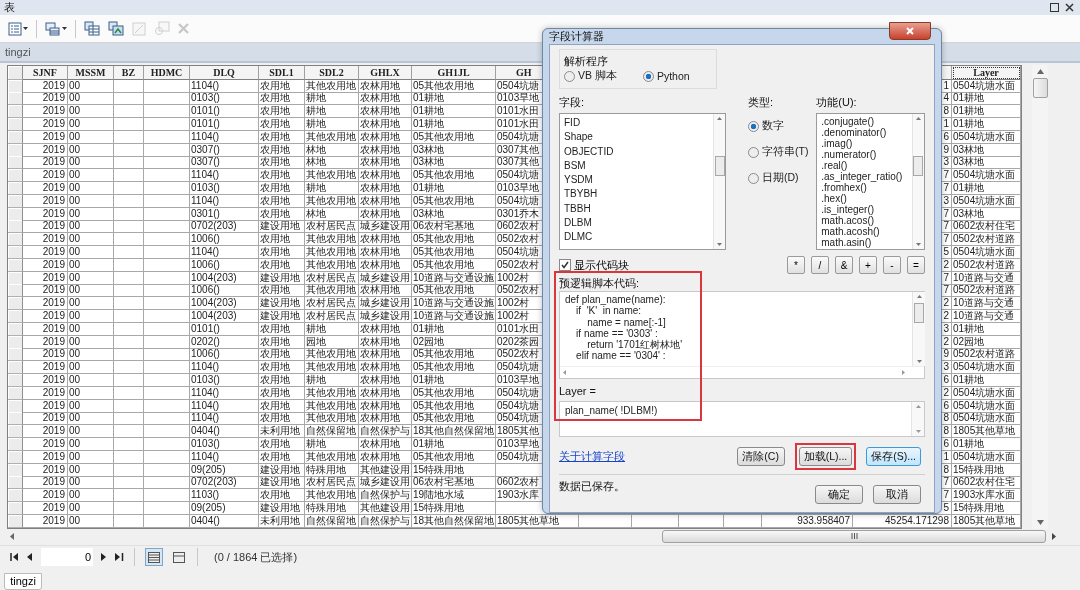  Describe the element at coordinates (385, 72) in the screenshot. I see `column-header: GHLX` at that location.